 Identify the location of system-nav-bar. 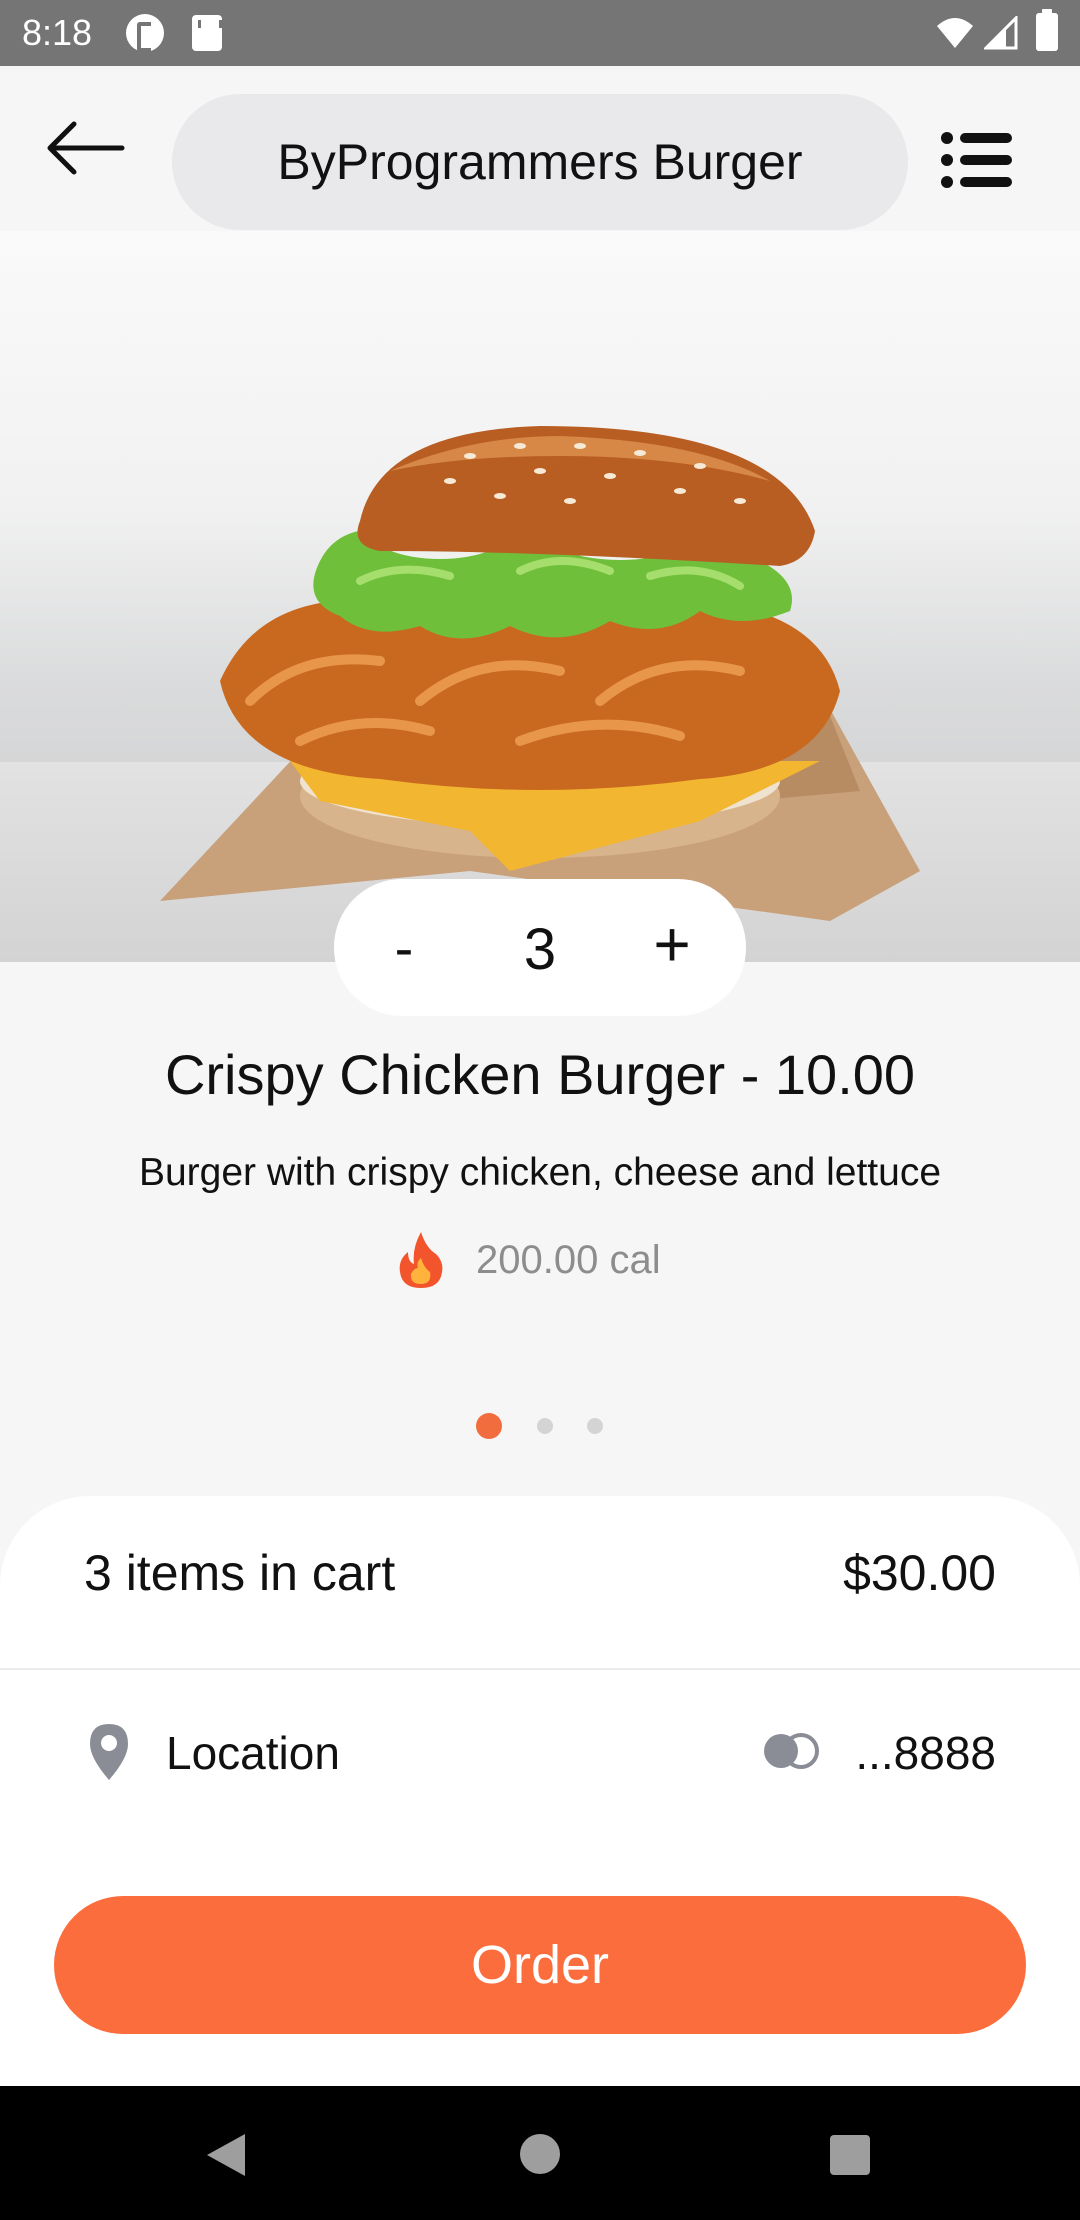
(540, 2153).